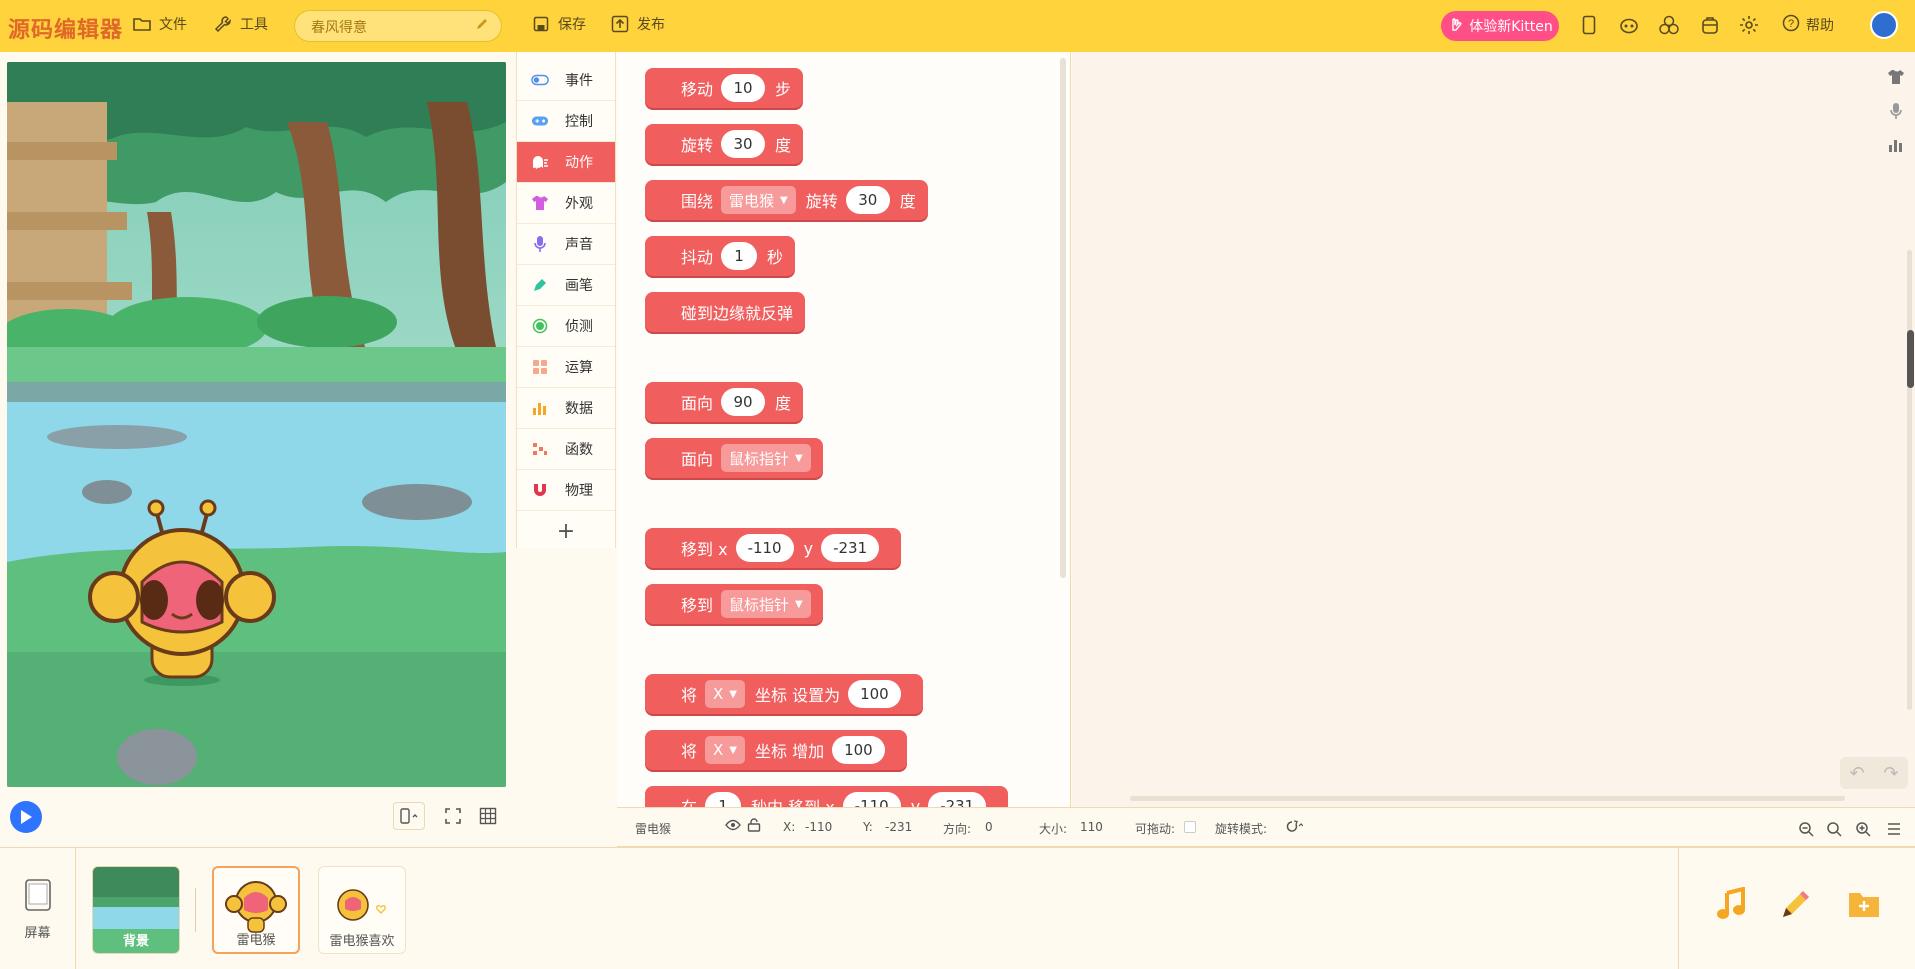 This screenshot has width=1915, height=969. I want to click on canvas-horizontal-scrollbar, so click(1487, 798).